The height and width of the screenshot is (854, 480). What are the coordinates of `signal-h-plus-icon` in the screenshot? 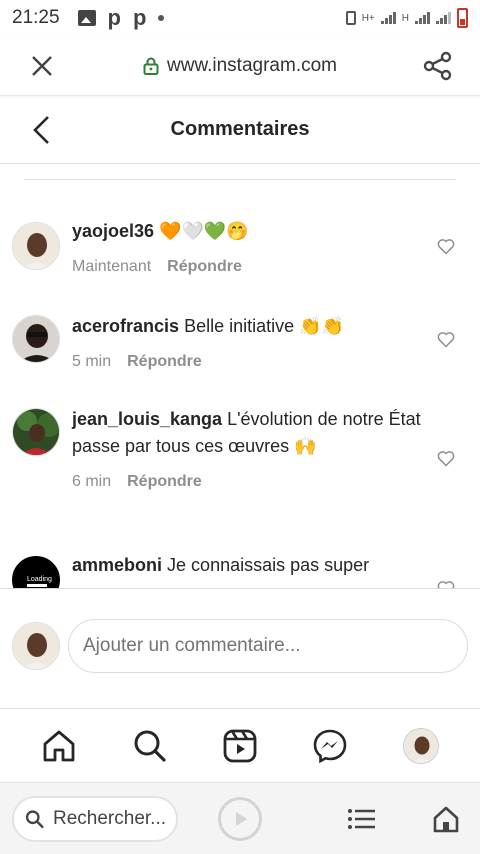 It's located at (388, 18).